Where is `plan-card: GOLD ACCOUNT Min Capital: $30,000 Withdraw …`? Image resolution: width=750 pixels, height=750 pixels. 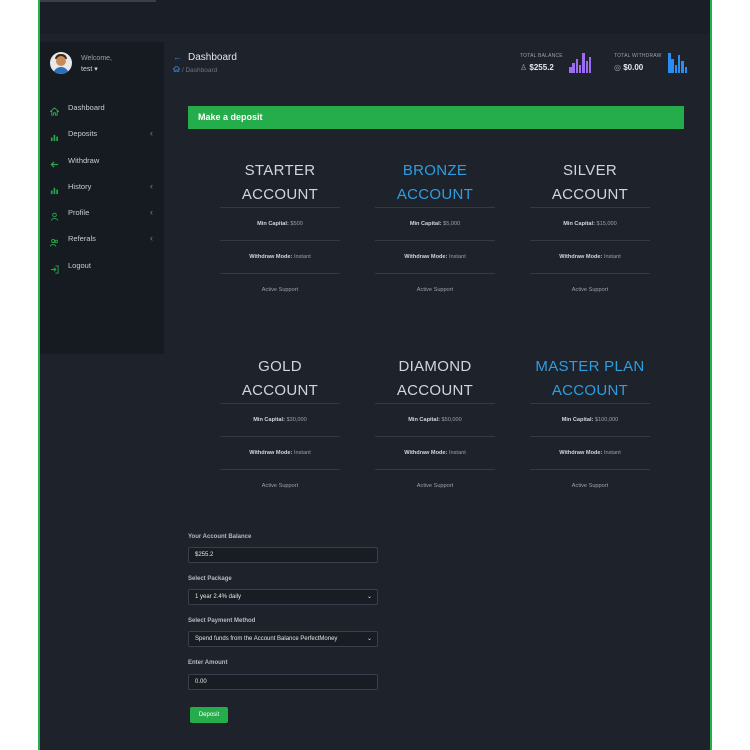 plan-card: GOLD ACCOUNT Min Capital: $30,000 Withdraw … is located at coordinates (280, 428).